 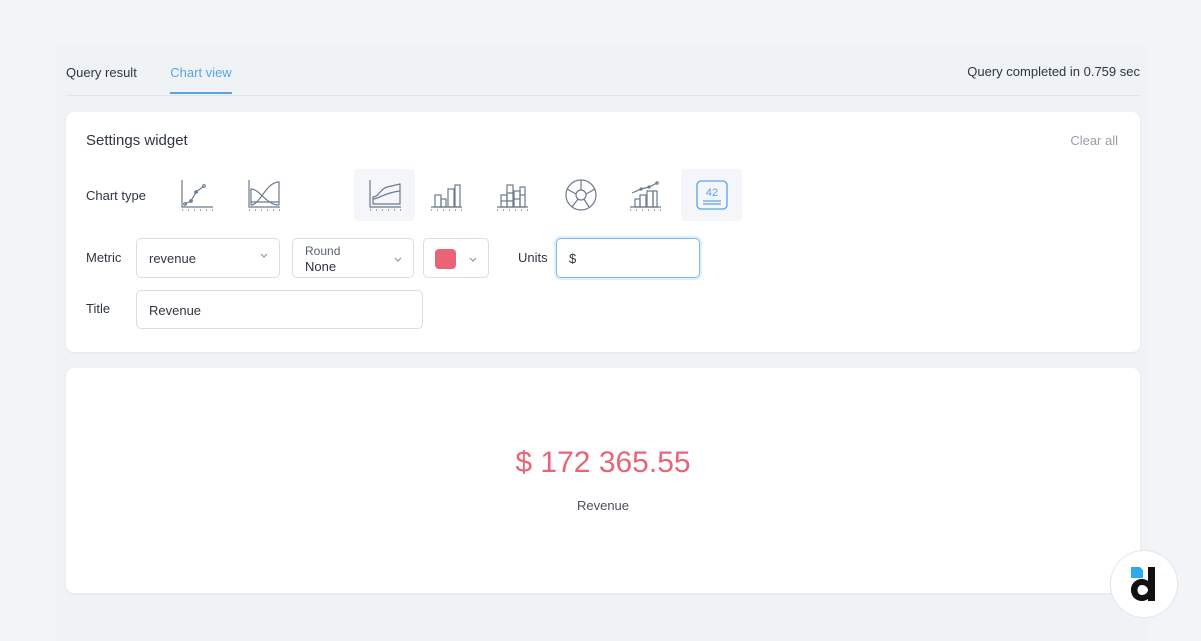 I want to click on chart-type-line-button, so click(x=196, y=195).